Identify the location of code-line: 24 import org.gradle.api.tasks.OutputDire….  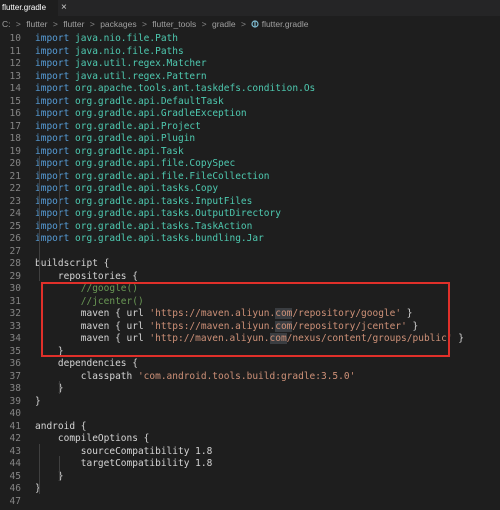
(250, 214).